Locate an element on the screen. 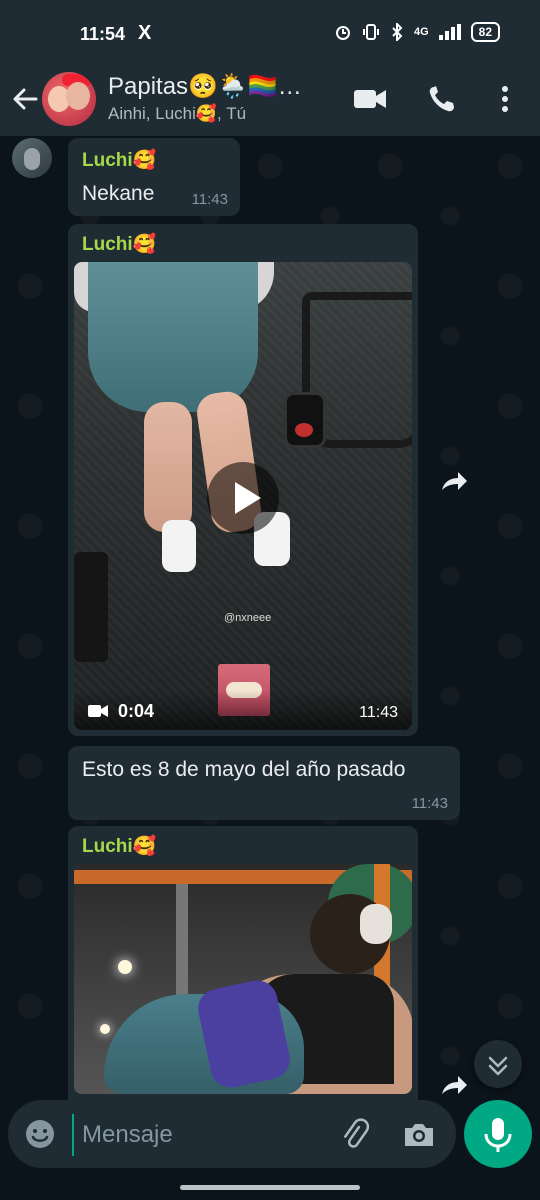  sender-avatar is located at coordinates (32, 158).